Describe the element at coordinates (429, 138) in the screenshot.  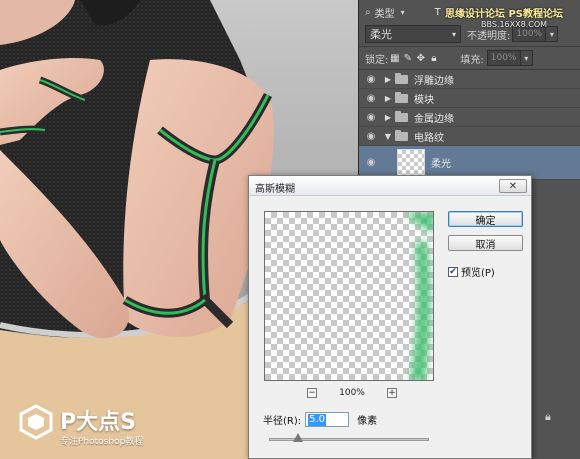
I see `layer-name: 电路纹` at that location.